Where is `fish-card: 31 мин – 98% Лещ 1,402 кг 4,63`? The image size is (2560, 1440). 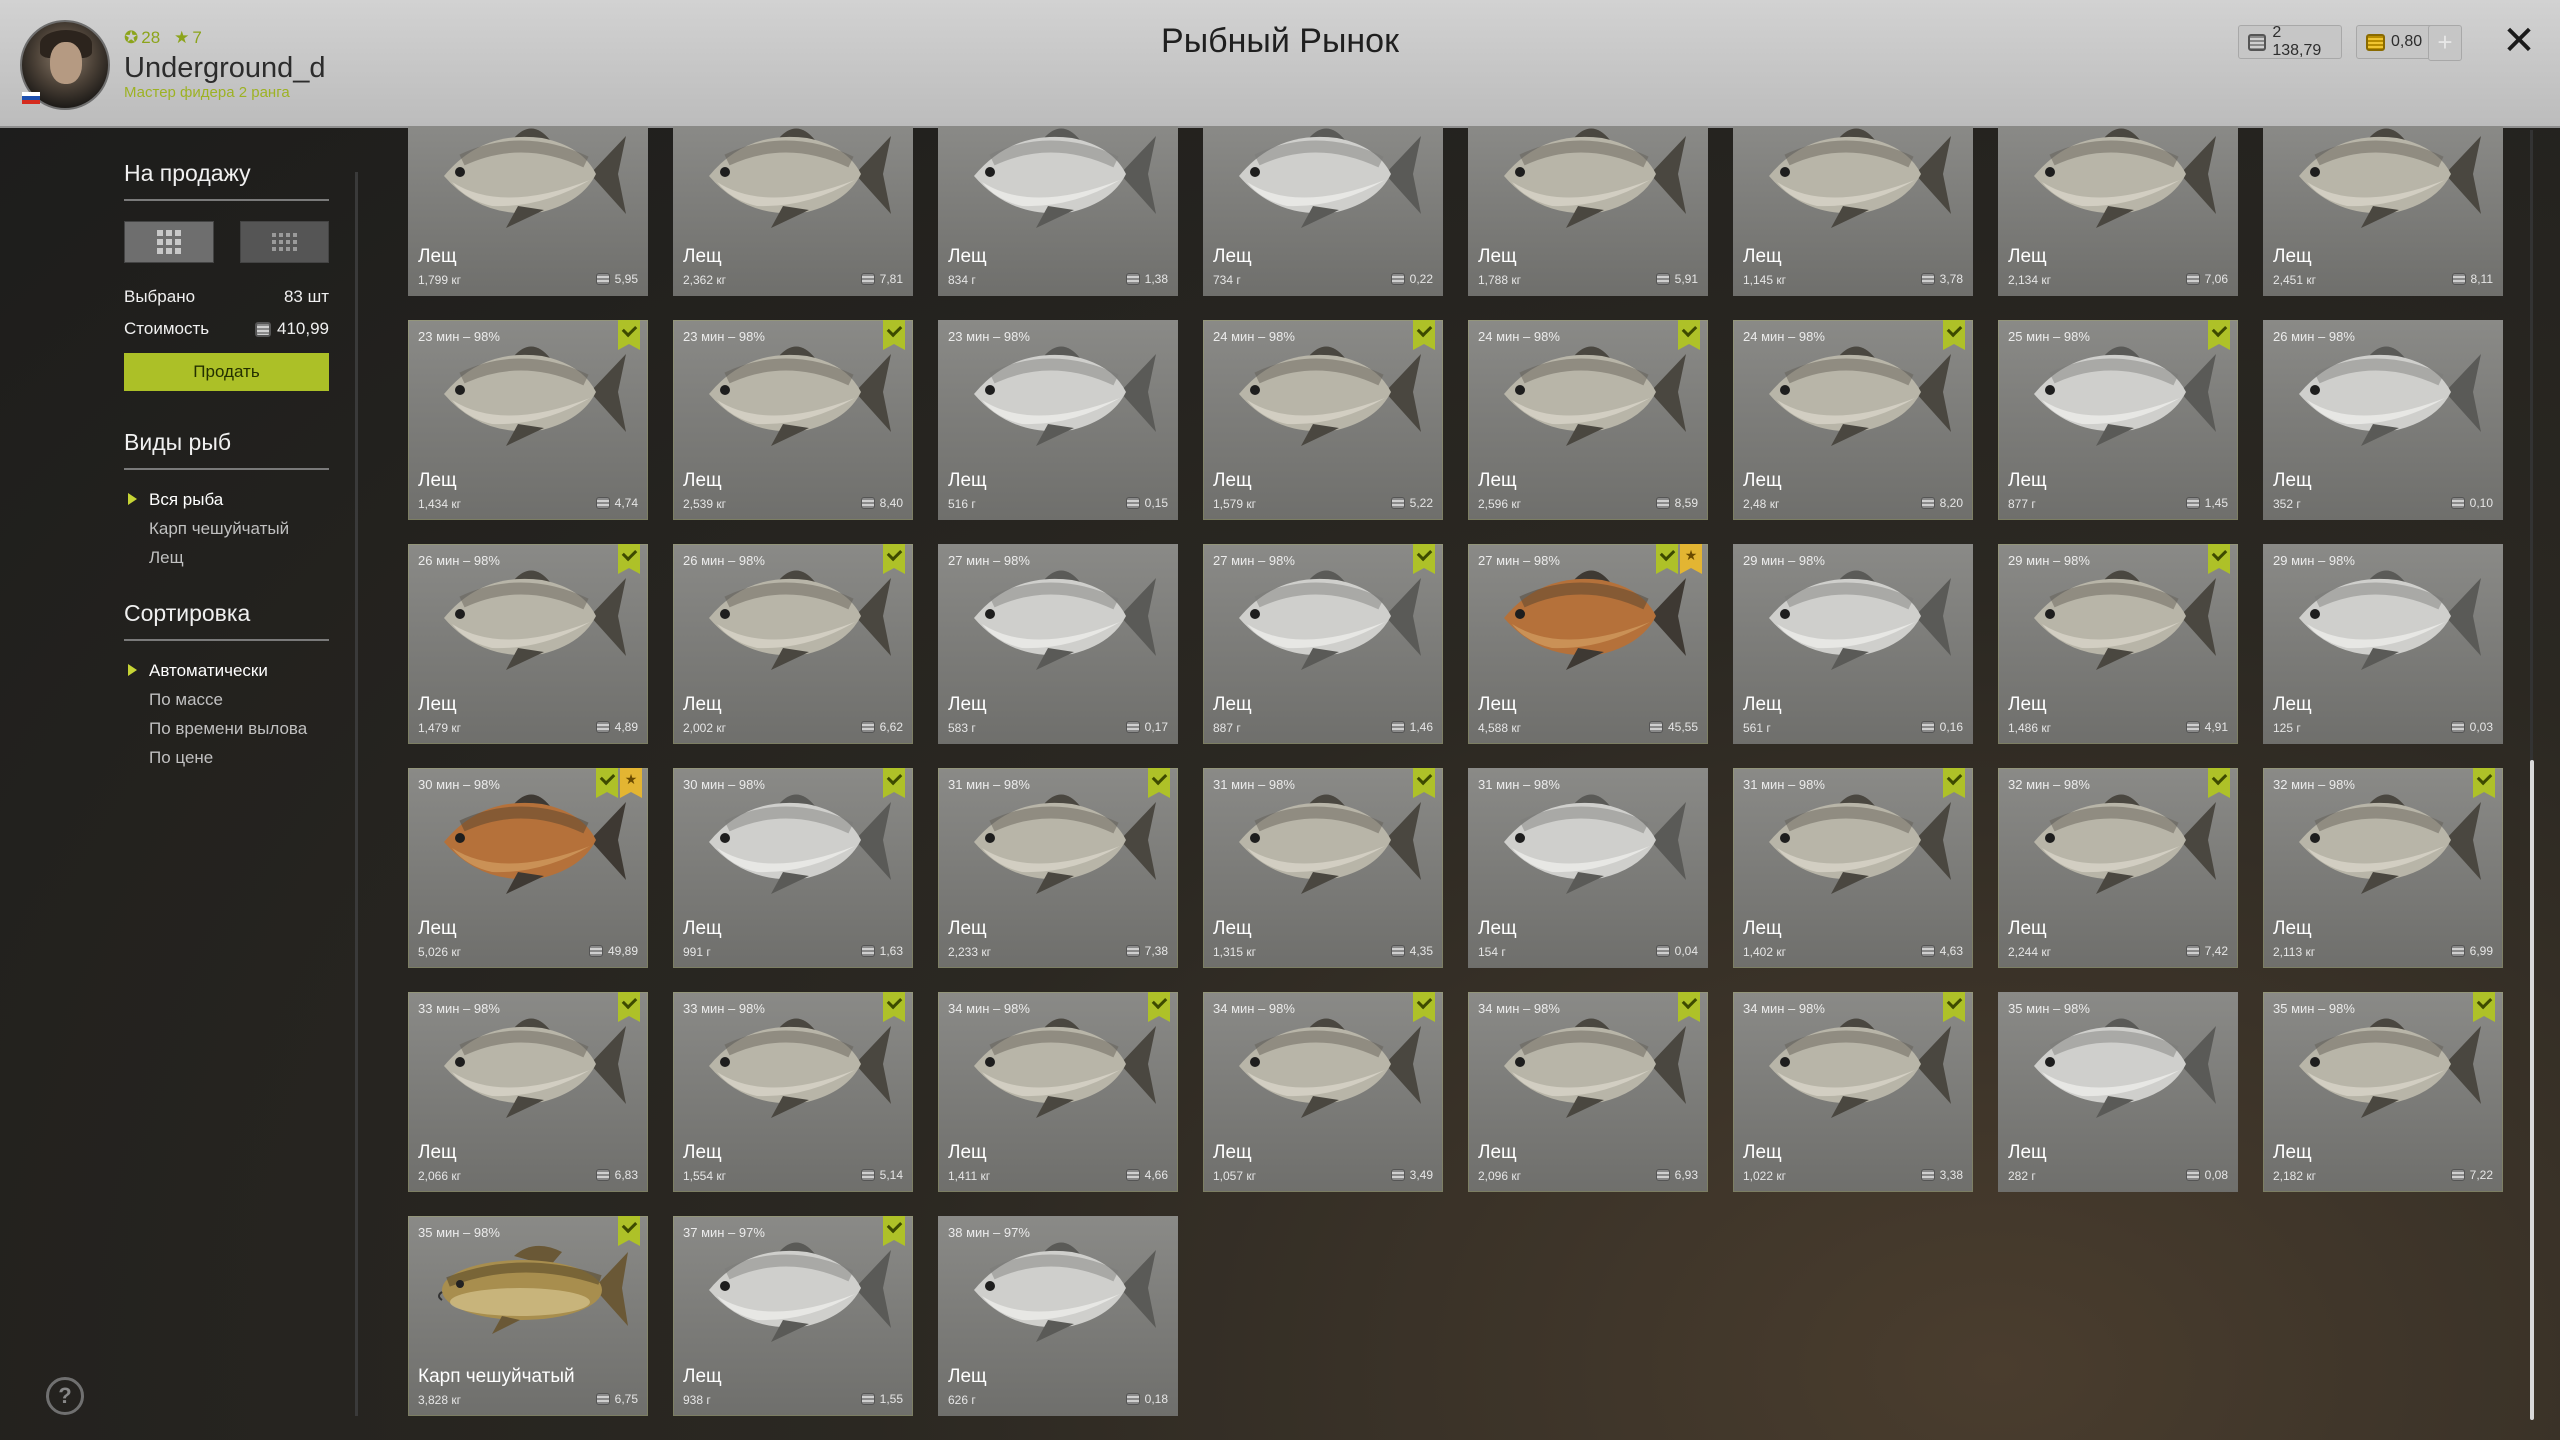 fish-card: 31 мин – 98% Лещ 1,402 кг 4,63 is located at coordinates (1853, 868).